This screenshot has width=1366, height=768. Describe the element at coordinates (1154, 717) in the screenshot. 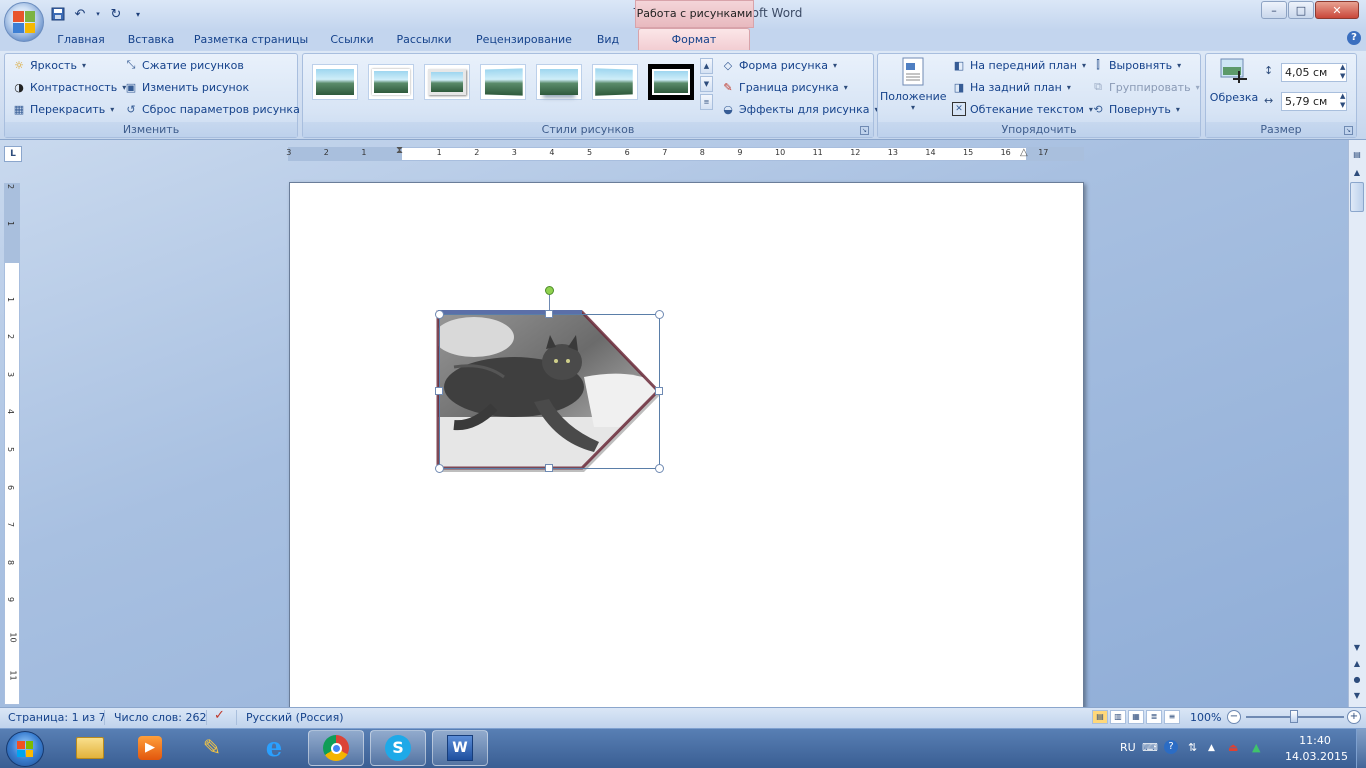

I see `outline-view-icon: ≣` at that location.